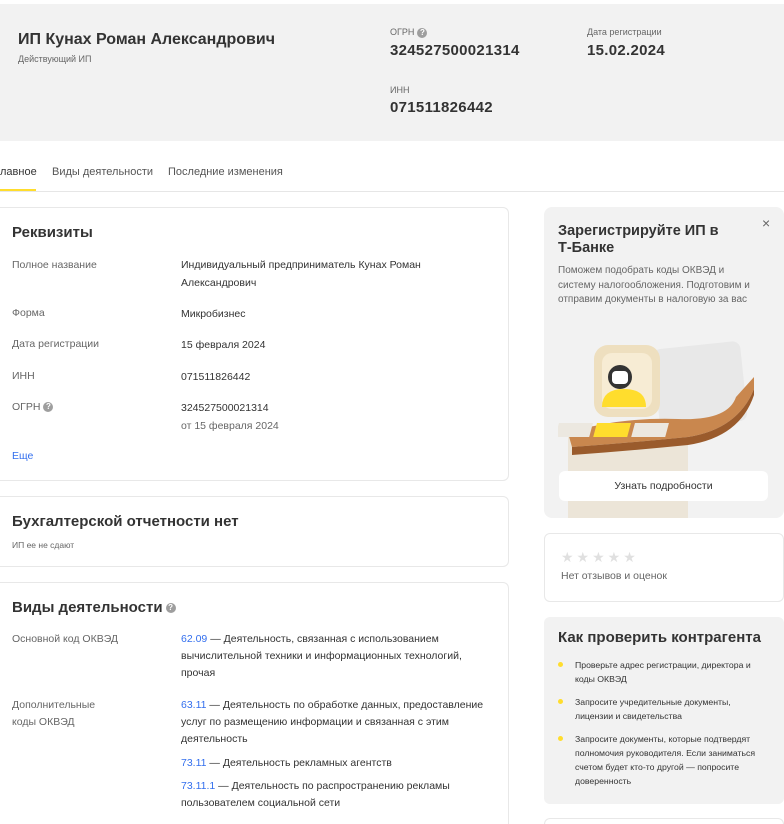 This screenshot has height=824, width=784. I want to click on additional-okved-item: 73.11 — Деятельность рекламных агентств, so click(286, 763).